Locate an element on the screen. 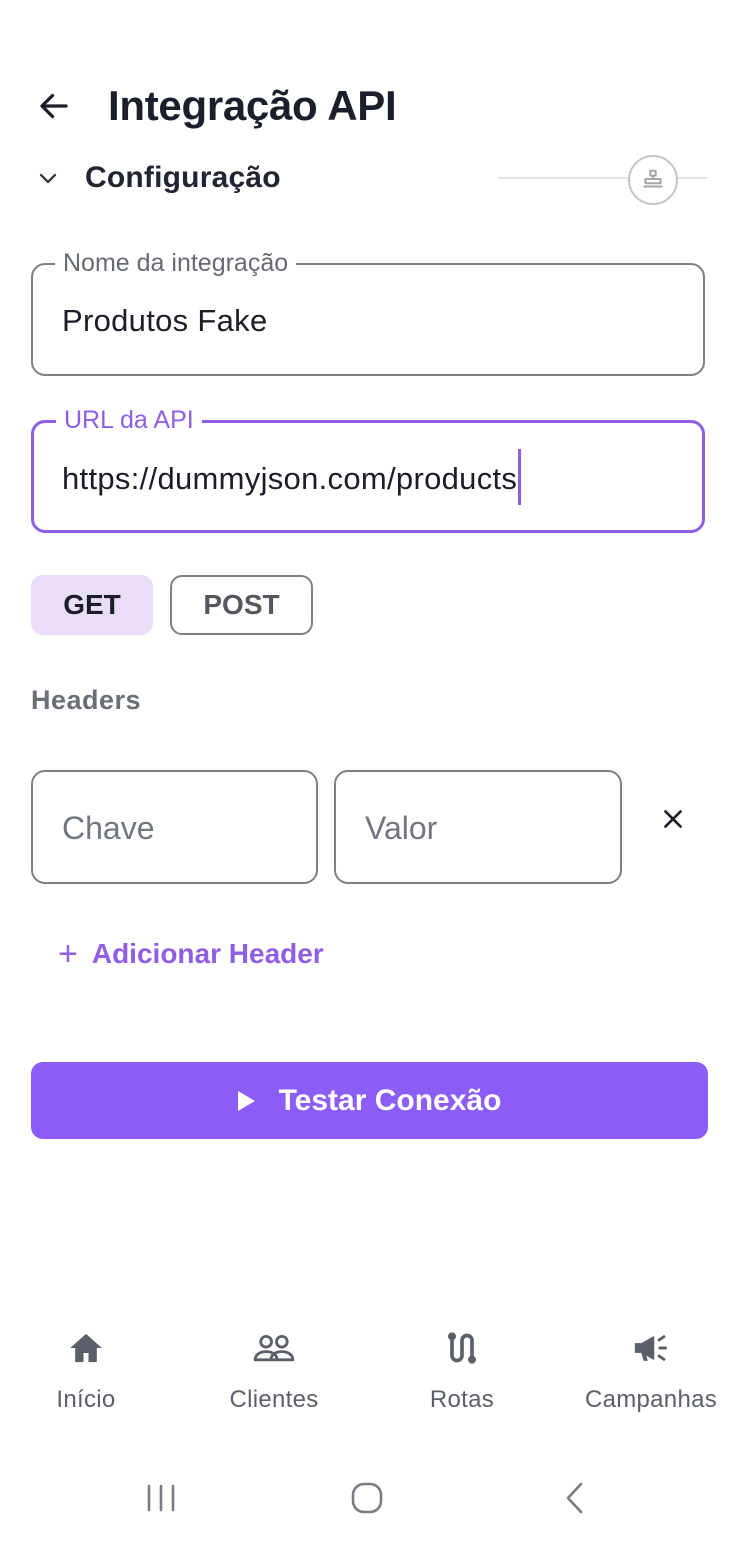 Image resolution: width=738 pixels, height=1542 pixels. home-system-button is located at coordinates (367, 1498).